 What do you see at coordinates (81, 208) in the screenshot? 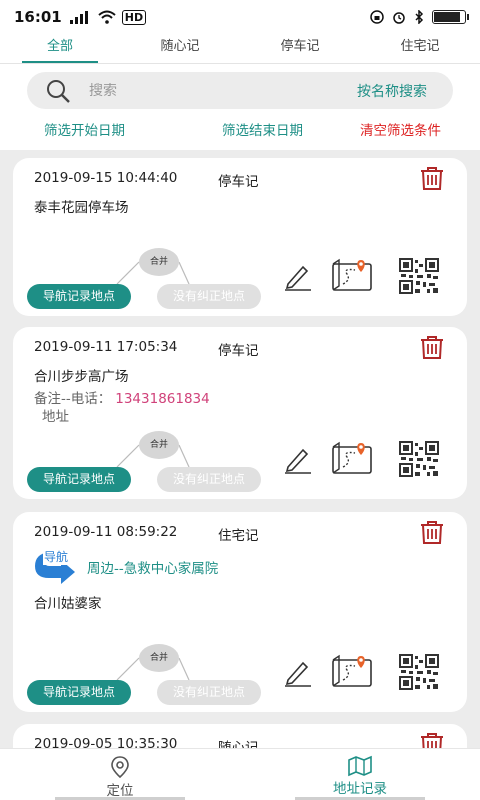
I see `record-name: 泰丰花园停车场` at bounding box center [81, 208].